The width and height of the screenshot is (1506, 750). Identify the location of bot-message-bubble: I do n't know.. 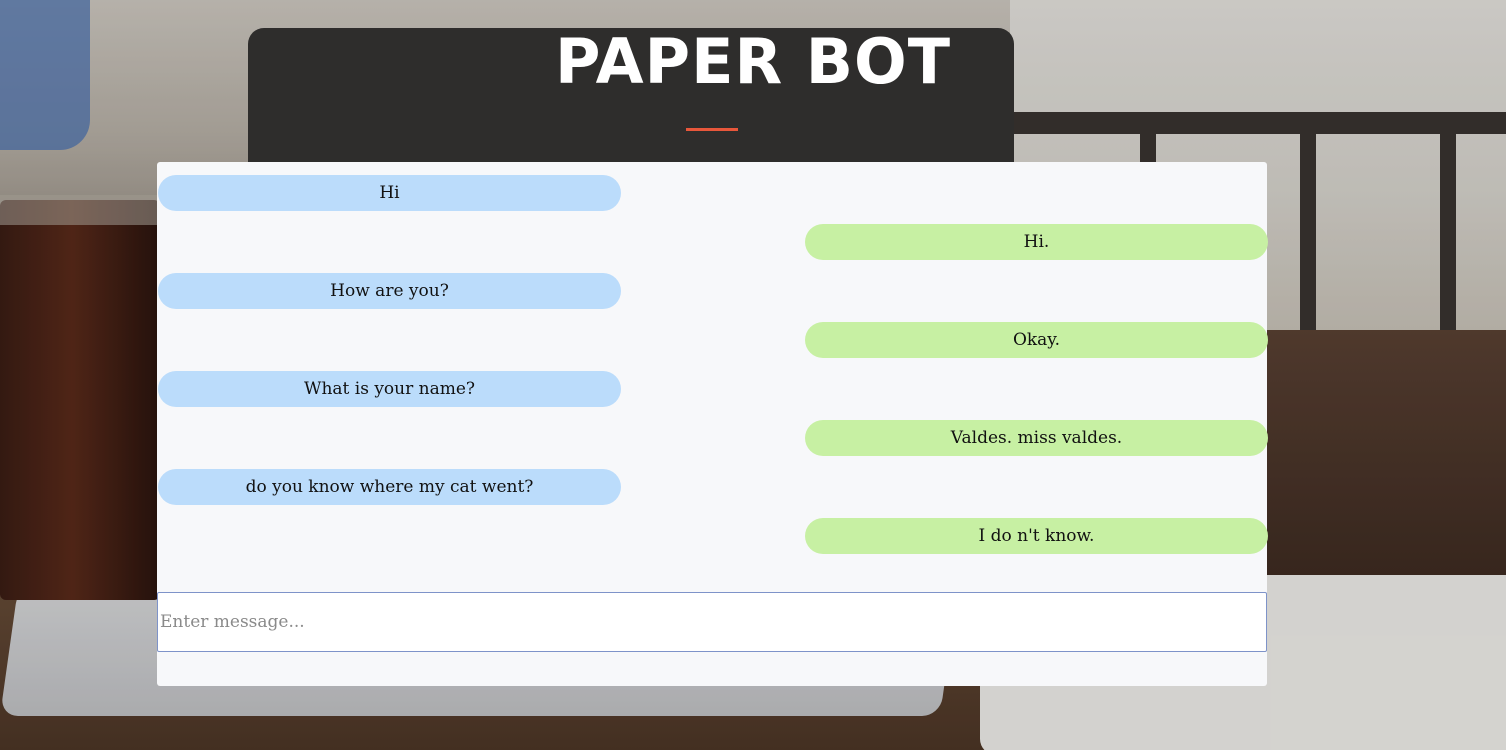
(1036, 536).